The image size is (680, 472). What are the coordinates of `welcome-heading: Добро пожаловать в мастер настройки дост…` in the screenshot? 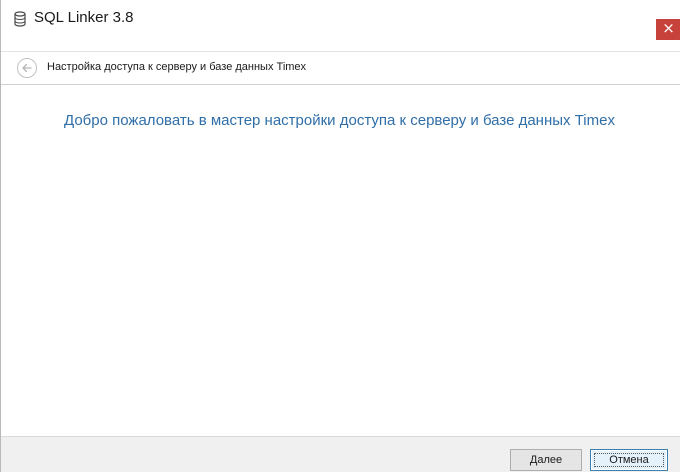 It's located at (339, 120).